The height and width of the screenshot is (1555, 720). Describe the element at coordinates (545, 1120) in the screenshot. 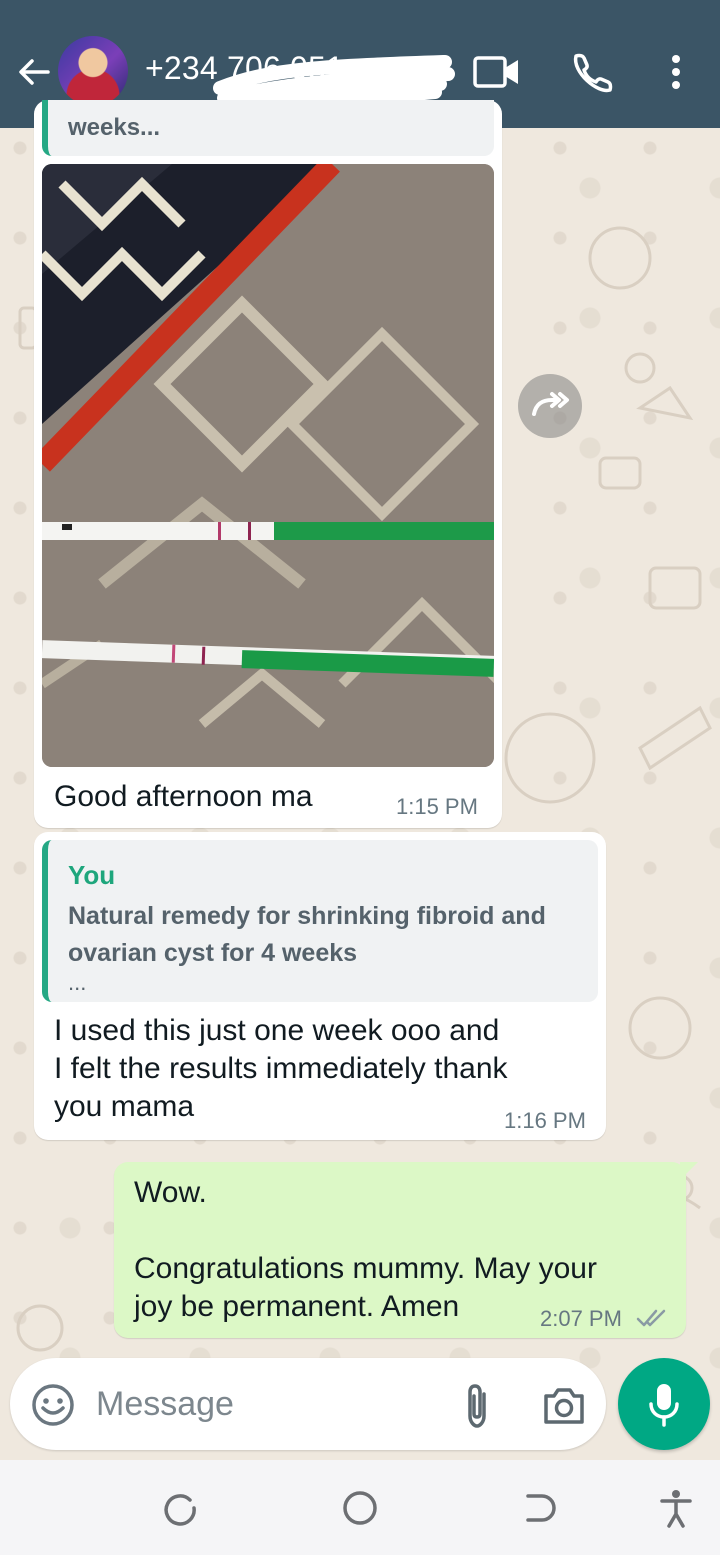

I see `message-time: 1:16 PM` at that location.